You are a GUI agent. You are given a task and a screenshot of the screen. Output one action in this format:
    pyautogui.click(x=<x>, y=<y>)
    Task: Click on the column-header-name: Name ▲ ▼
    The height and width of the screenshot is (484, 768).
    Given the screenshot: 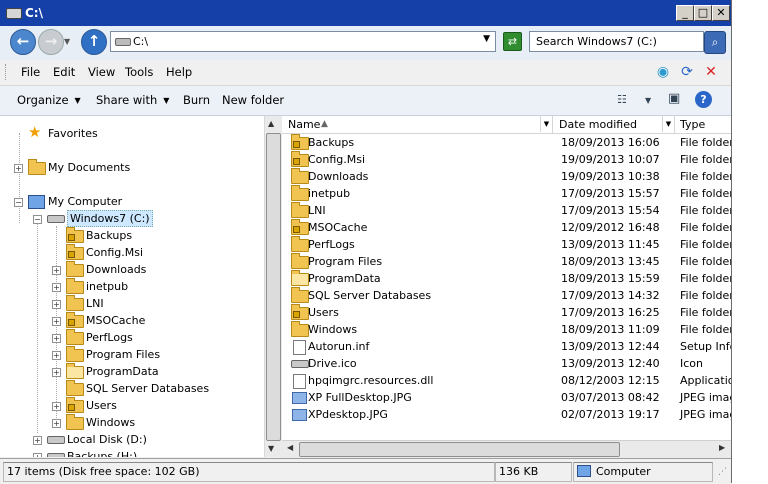 What is the action you would take?
    pyautogui.click(x=417, y=124)
    